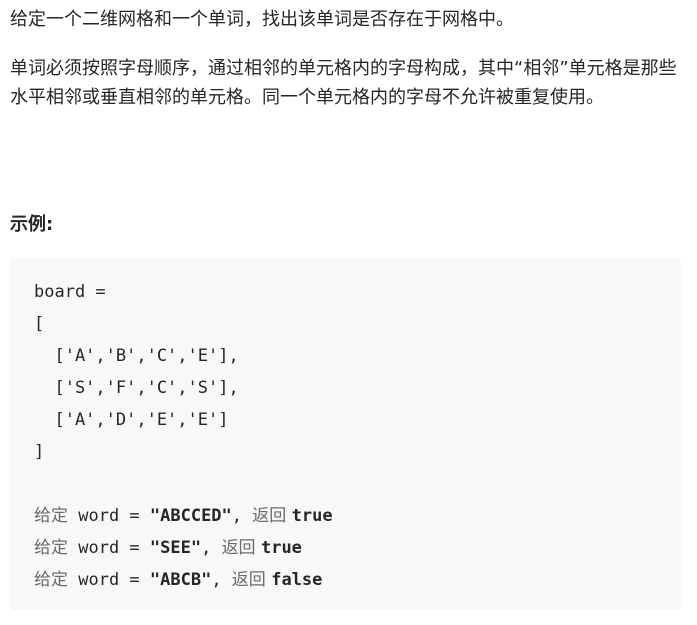  I want to click on word-value: "SEE", so click(175, 548).